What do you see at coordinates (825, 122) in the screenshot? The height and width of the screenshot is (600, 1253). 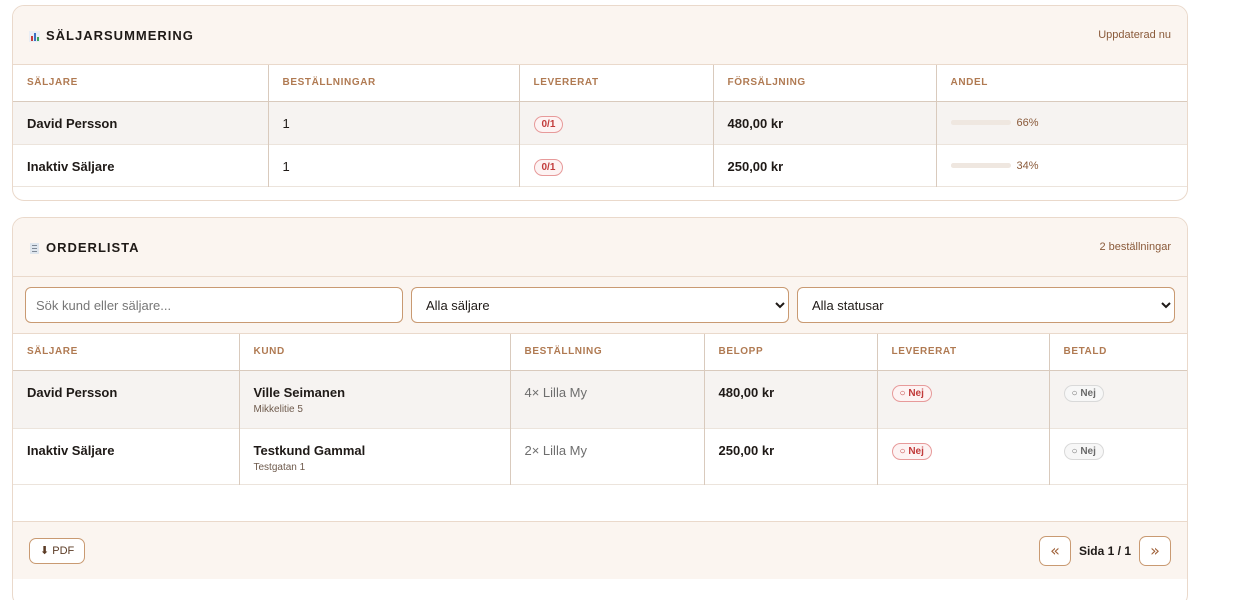 I see `sales-amount: 480,00 kr` at bounding box center [825, 122].